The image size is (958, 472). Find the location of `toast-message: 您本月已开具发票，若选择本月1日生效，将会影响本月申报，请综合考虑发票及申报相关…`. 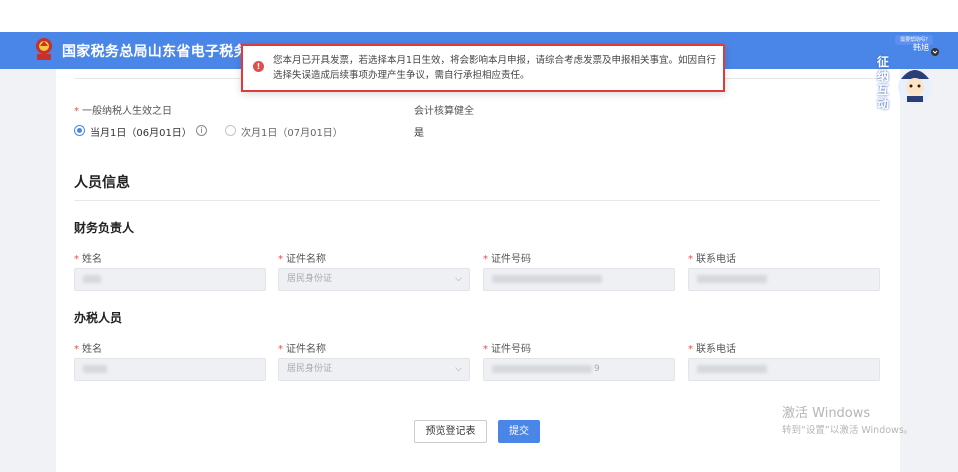

toast-message: 您本月已开具发票，若选择本月1日生效，将会影响本月申报，请综合考虑发票及申报相关… is located at coordinates (495, 68).